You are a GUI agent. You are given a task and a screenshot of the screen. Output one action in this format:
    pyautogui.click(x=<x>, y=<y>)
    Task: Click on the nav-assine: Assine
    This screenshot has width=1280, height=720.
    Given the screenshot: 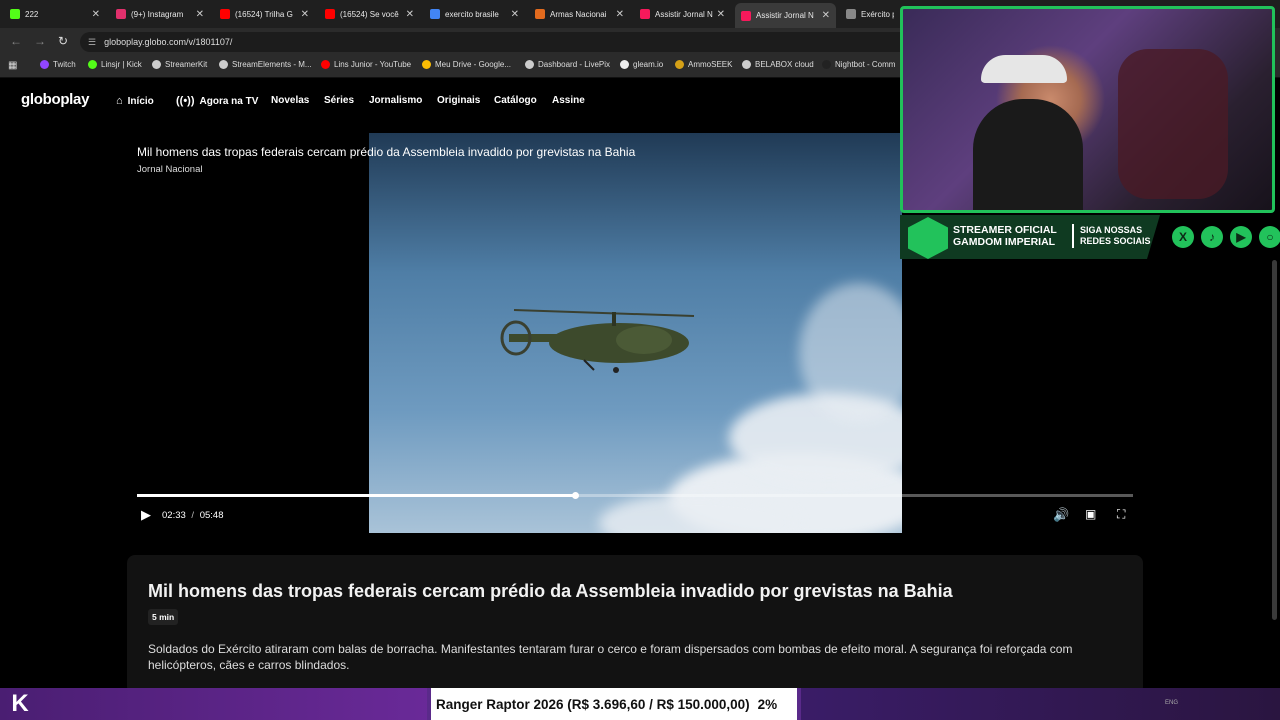 What is the action you would take?
    pyautogui.click(x=568, y=100)
    